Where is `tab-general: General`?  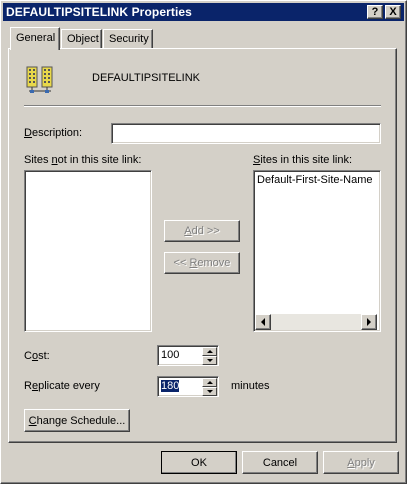 tab-general: General is located at coordinates (35, 38).